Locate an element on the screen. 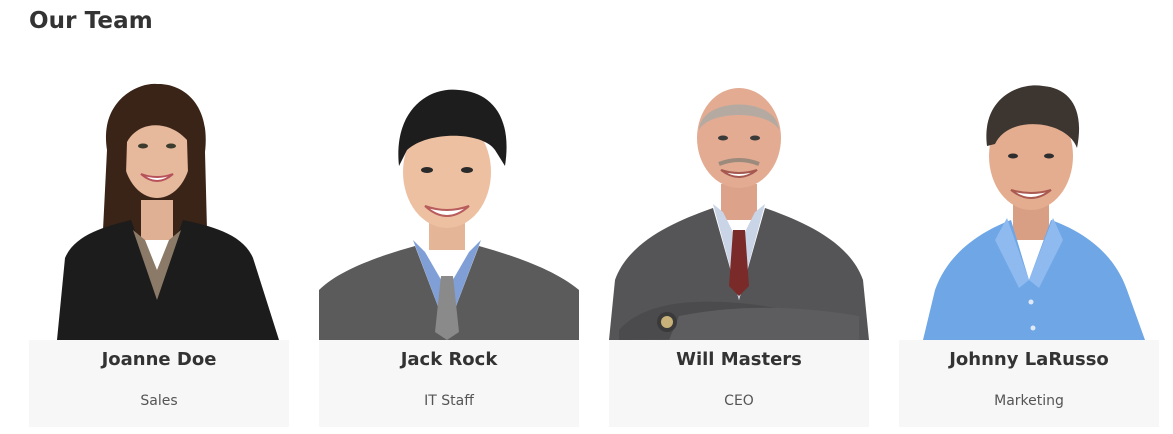 The image size is (1173, 434). portrait-woman-icon is located at coordinates (159, 210).